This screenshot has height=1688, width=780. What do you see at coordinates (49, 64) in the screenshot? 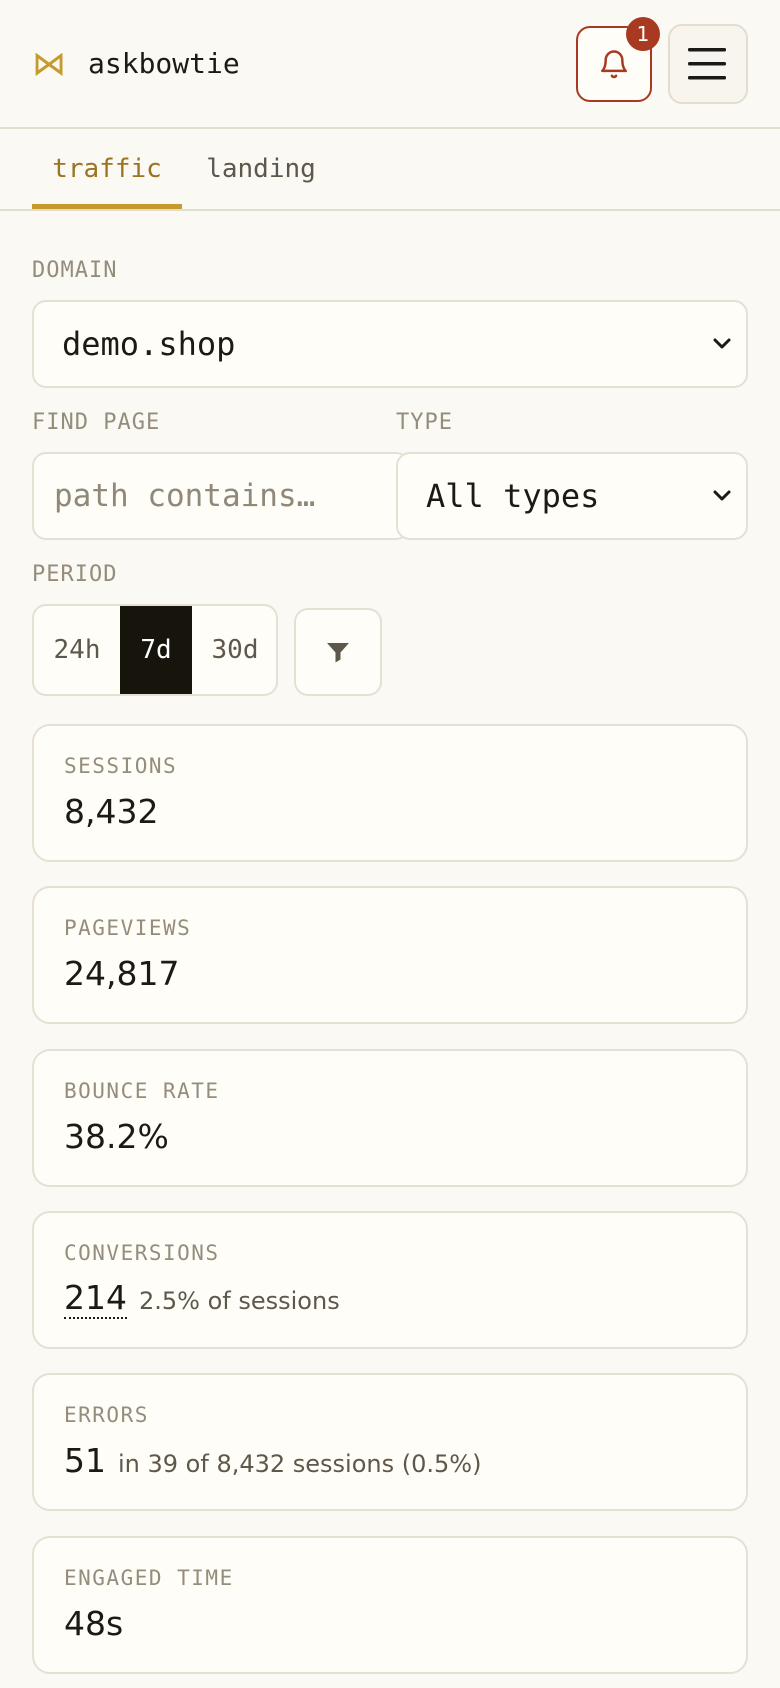
I see `bowtie-logo-icon: ⋈` at bounding box center [49, 64].